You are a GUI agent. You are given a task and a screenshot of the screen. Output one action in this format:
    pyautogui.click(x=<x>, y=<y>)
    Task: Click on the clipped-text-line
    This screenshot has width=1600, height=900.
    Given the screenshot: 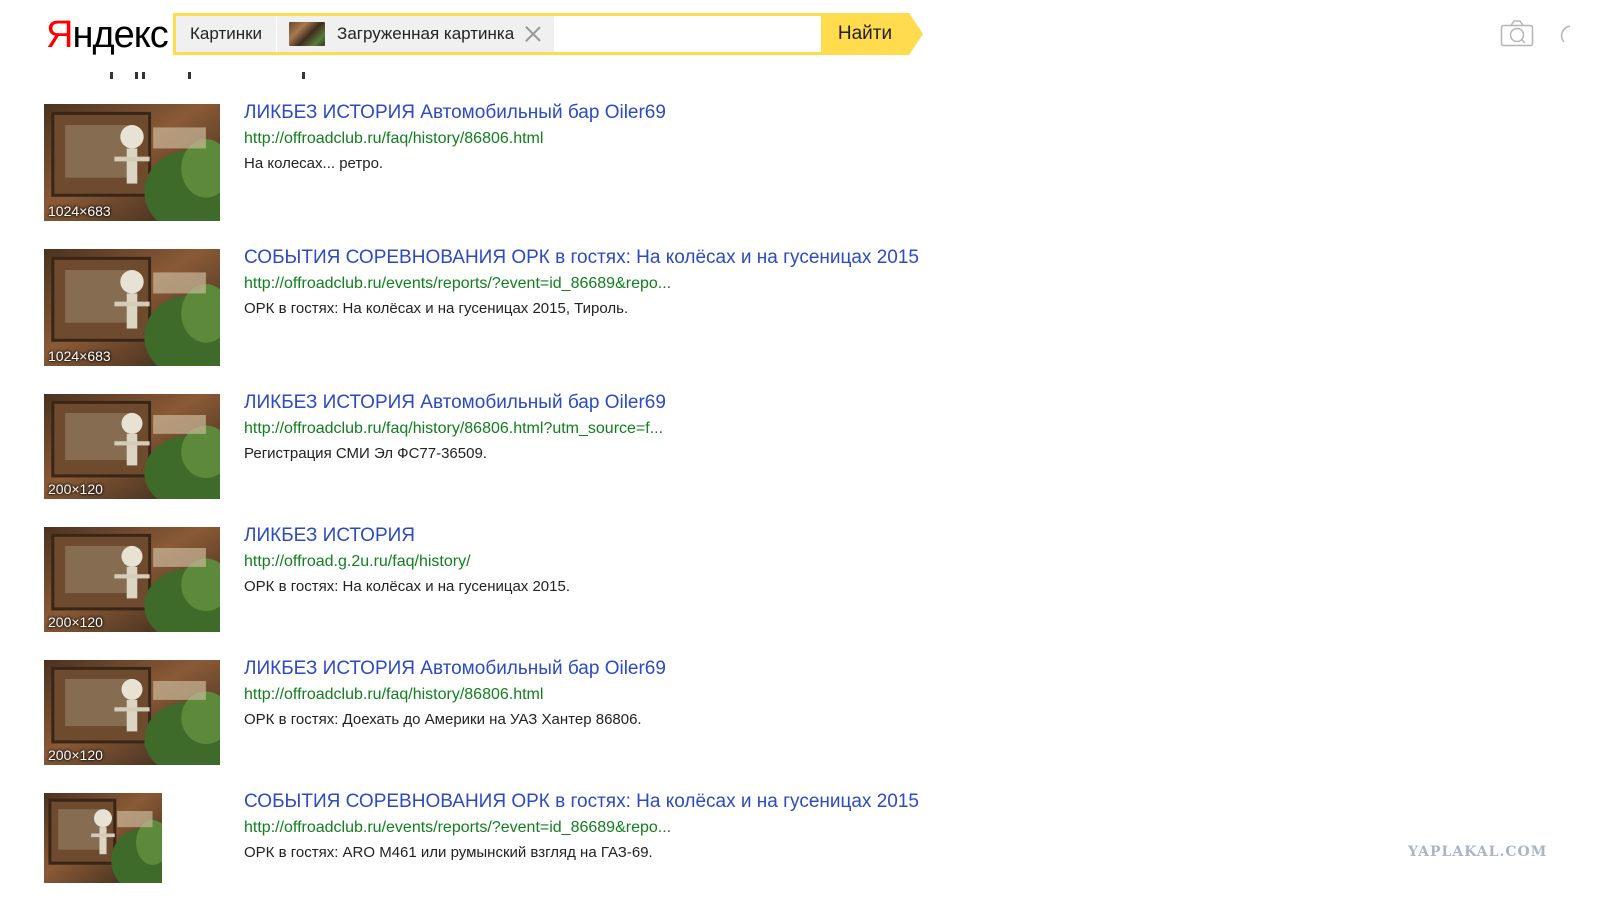 What is the action you would take?
    pyautogui.click(x=190, y=71)
    